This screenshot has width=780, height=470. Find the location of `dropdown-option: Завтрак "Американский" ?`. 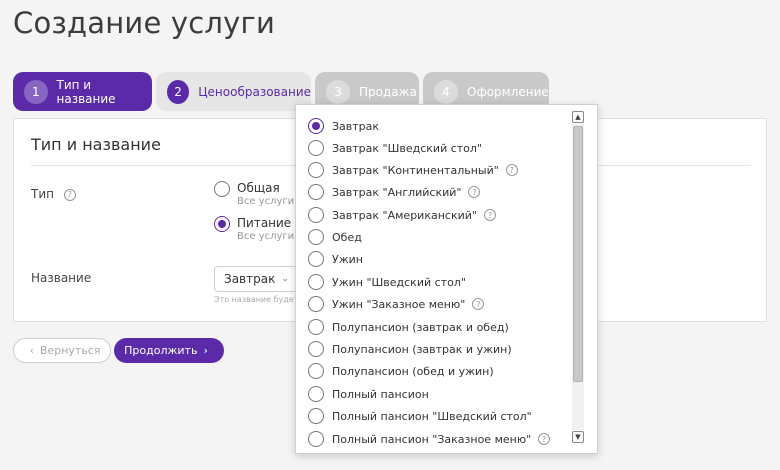

dropdown-option: Завтрак "Американский" ? is located at coordinates (402, 215).